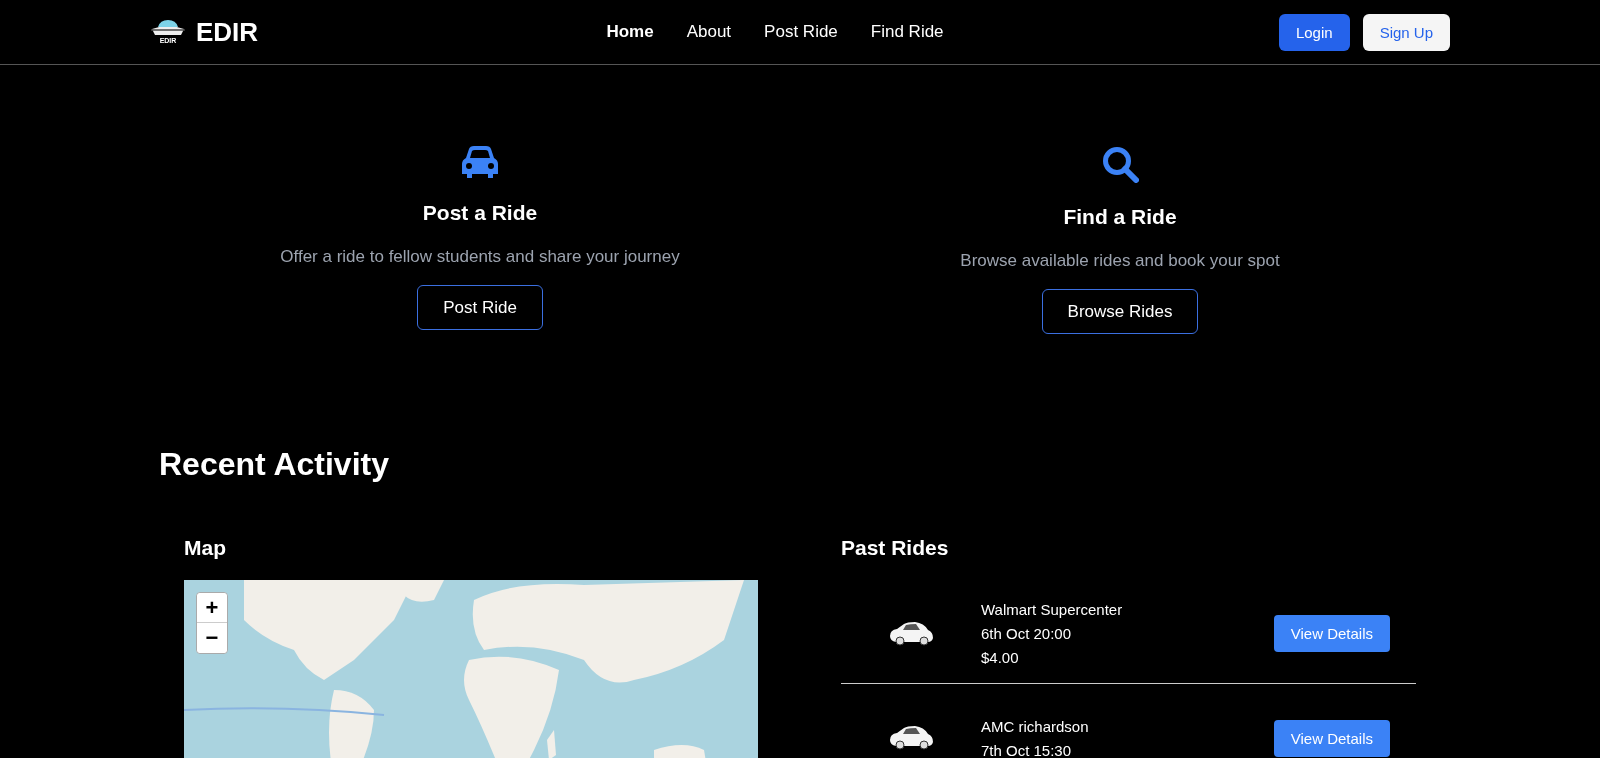 The width and height of the screenshot is (1600, 758). What do you see at coordinates (205, 548) in the screenshot?
I see `map-title: Map` at bounding box center [205, 548].